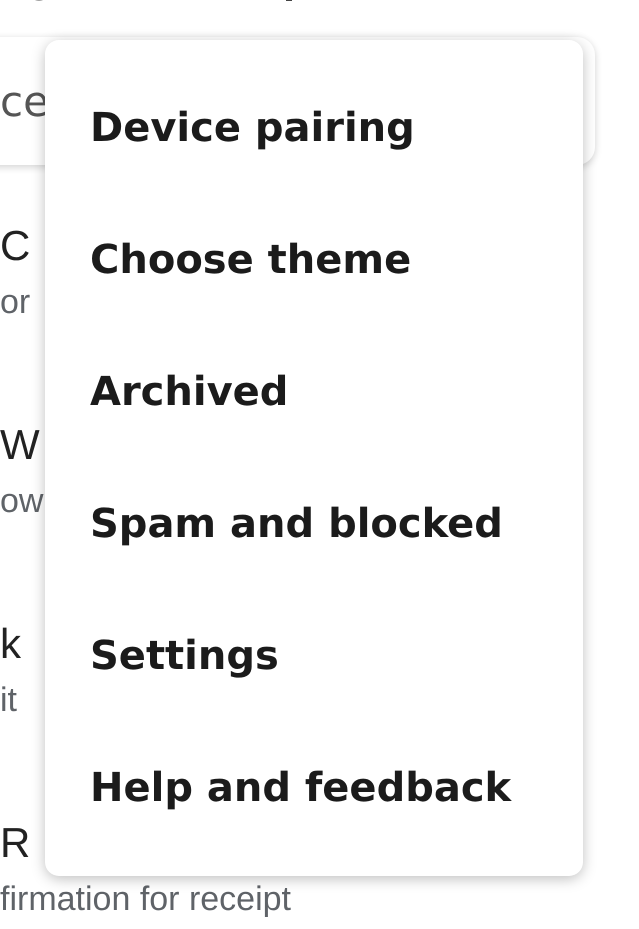 The height and width of the screenshot is (929, 639). I want to click on menu-item: Help and feedback, so click(314, 788).